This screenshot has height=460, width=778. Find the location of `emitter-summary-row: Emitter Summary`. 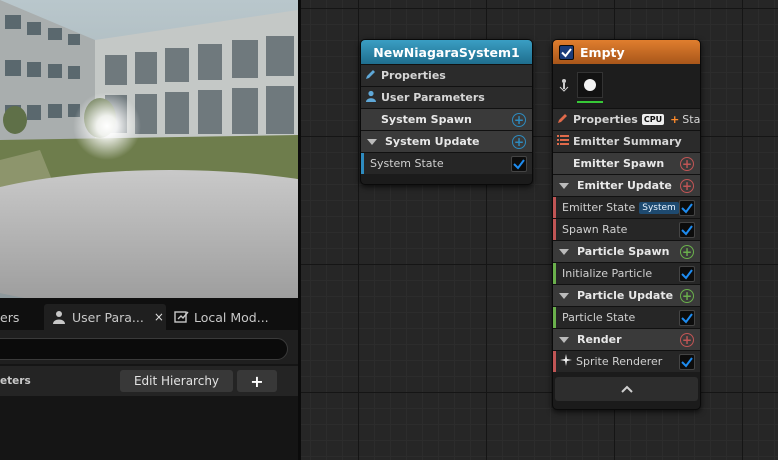

emitter-summary-row: Emitter Summary is located at coordinates (626, 141).